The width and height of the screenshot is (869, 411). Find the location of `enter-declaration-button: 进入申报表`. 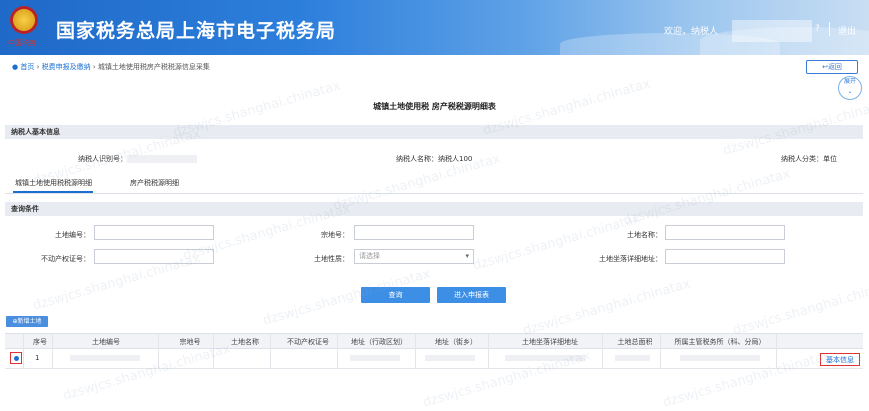

enter-declaration-button: 进入申报表 is located at coordinates (471, 295).